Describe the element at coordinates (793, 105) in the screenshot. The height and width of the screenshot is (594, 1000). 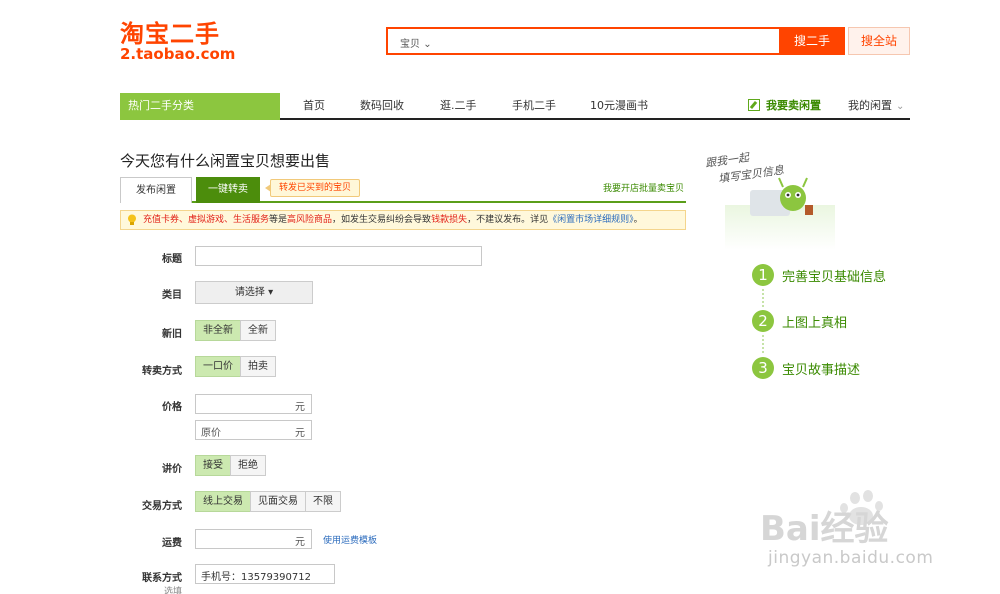
I see `sell-idle-label: 我要卖闲置` at that location.